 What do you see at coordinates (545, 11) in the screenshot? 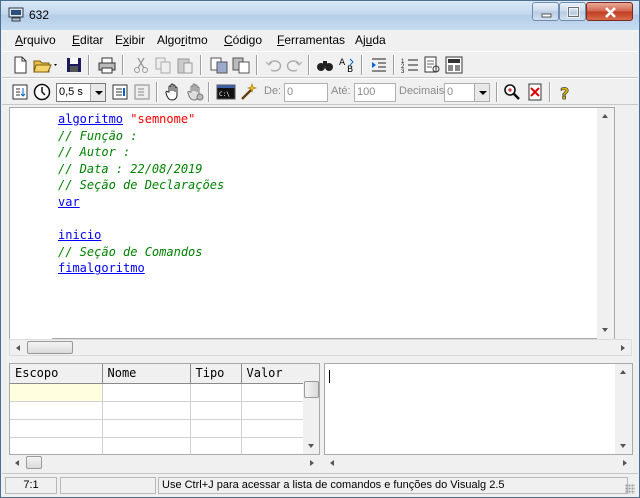
I see `minimize-button` at bounding box center [545, 11].